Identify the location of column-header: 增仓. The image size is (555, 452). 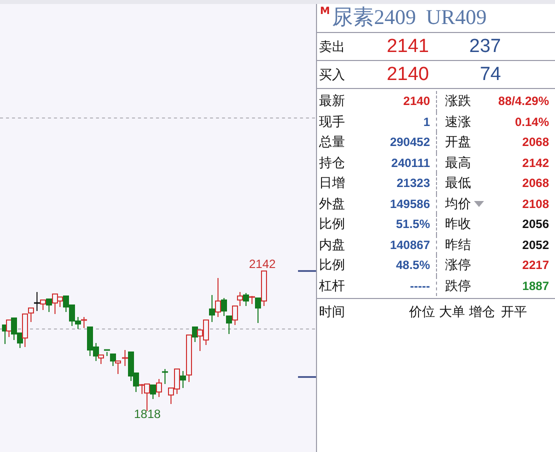
(481, 312).